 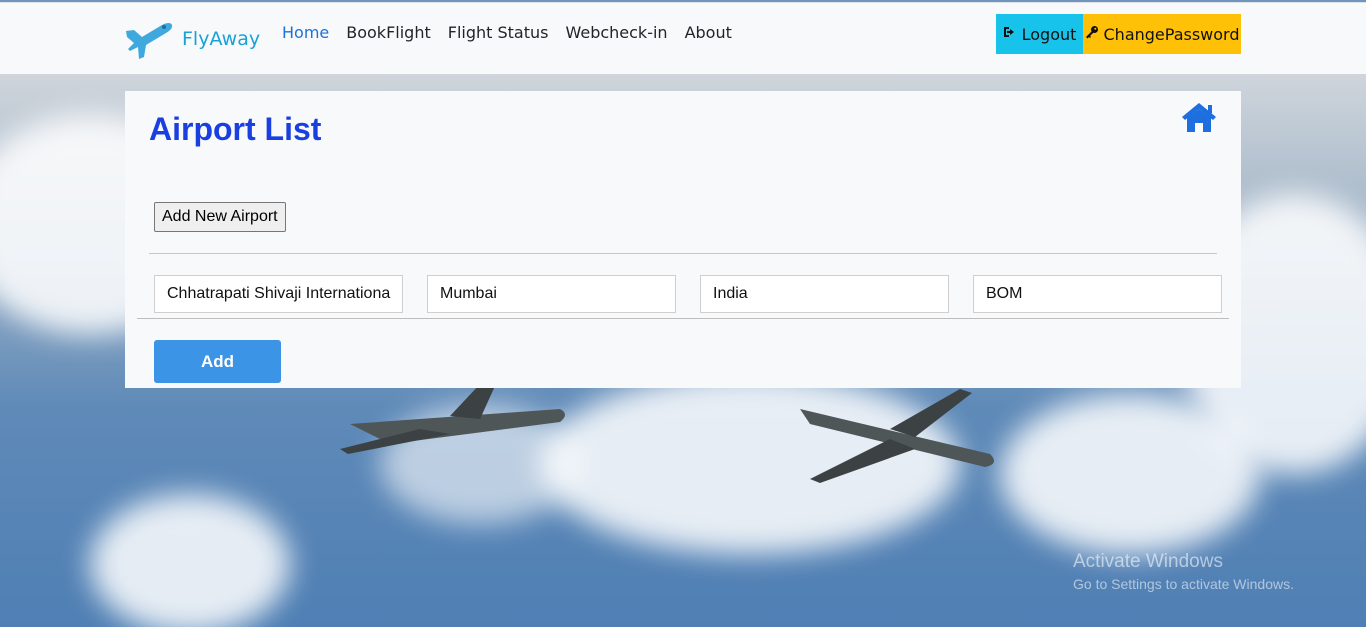 I want to click on sign-out-icon, so click(x=1010, y=34).